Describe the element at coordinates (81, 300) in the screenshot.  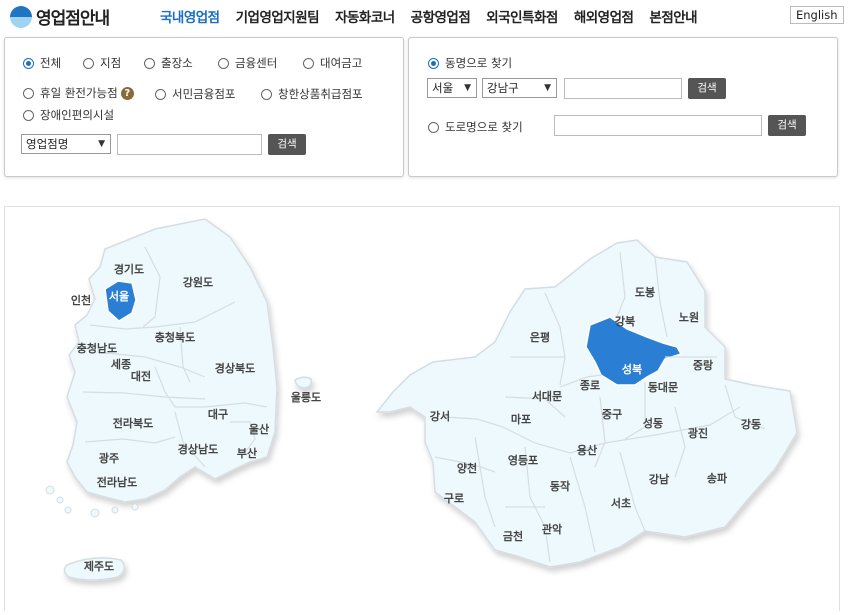
I see `region-label-korea_map-2: 인천` at that location.